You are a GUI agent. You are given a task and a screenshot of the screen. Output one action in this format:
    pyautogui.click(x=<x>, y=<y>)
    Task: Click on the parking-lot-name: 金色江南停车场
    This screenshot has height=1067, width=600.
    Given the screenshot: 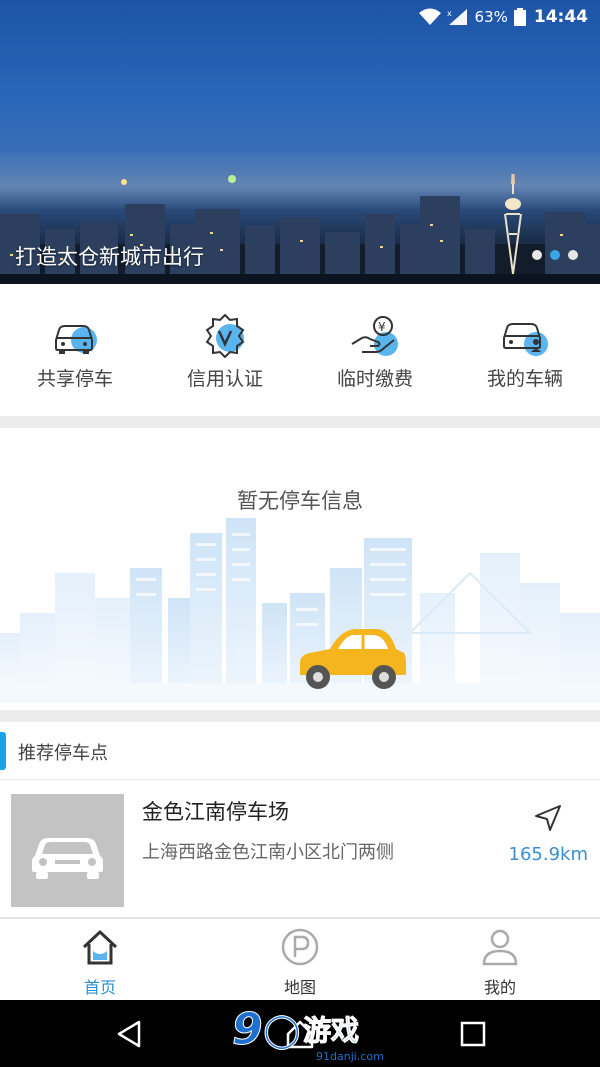 What is the action you would take?
    pyautogui.click(x=215, y=812)
    